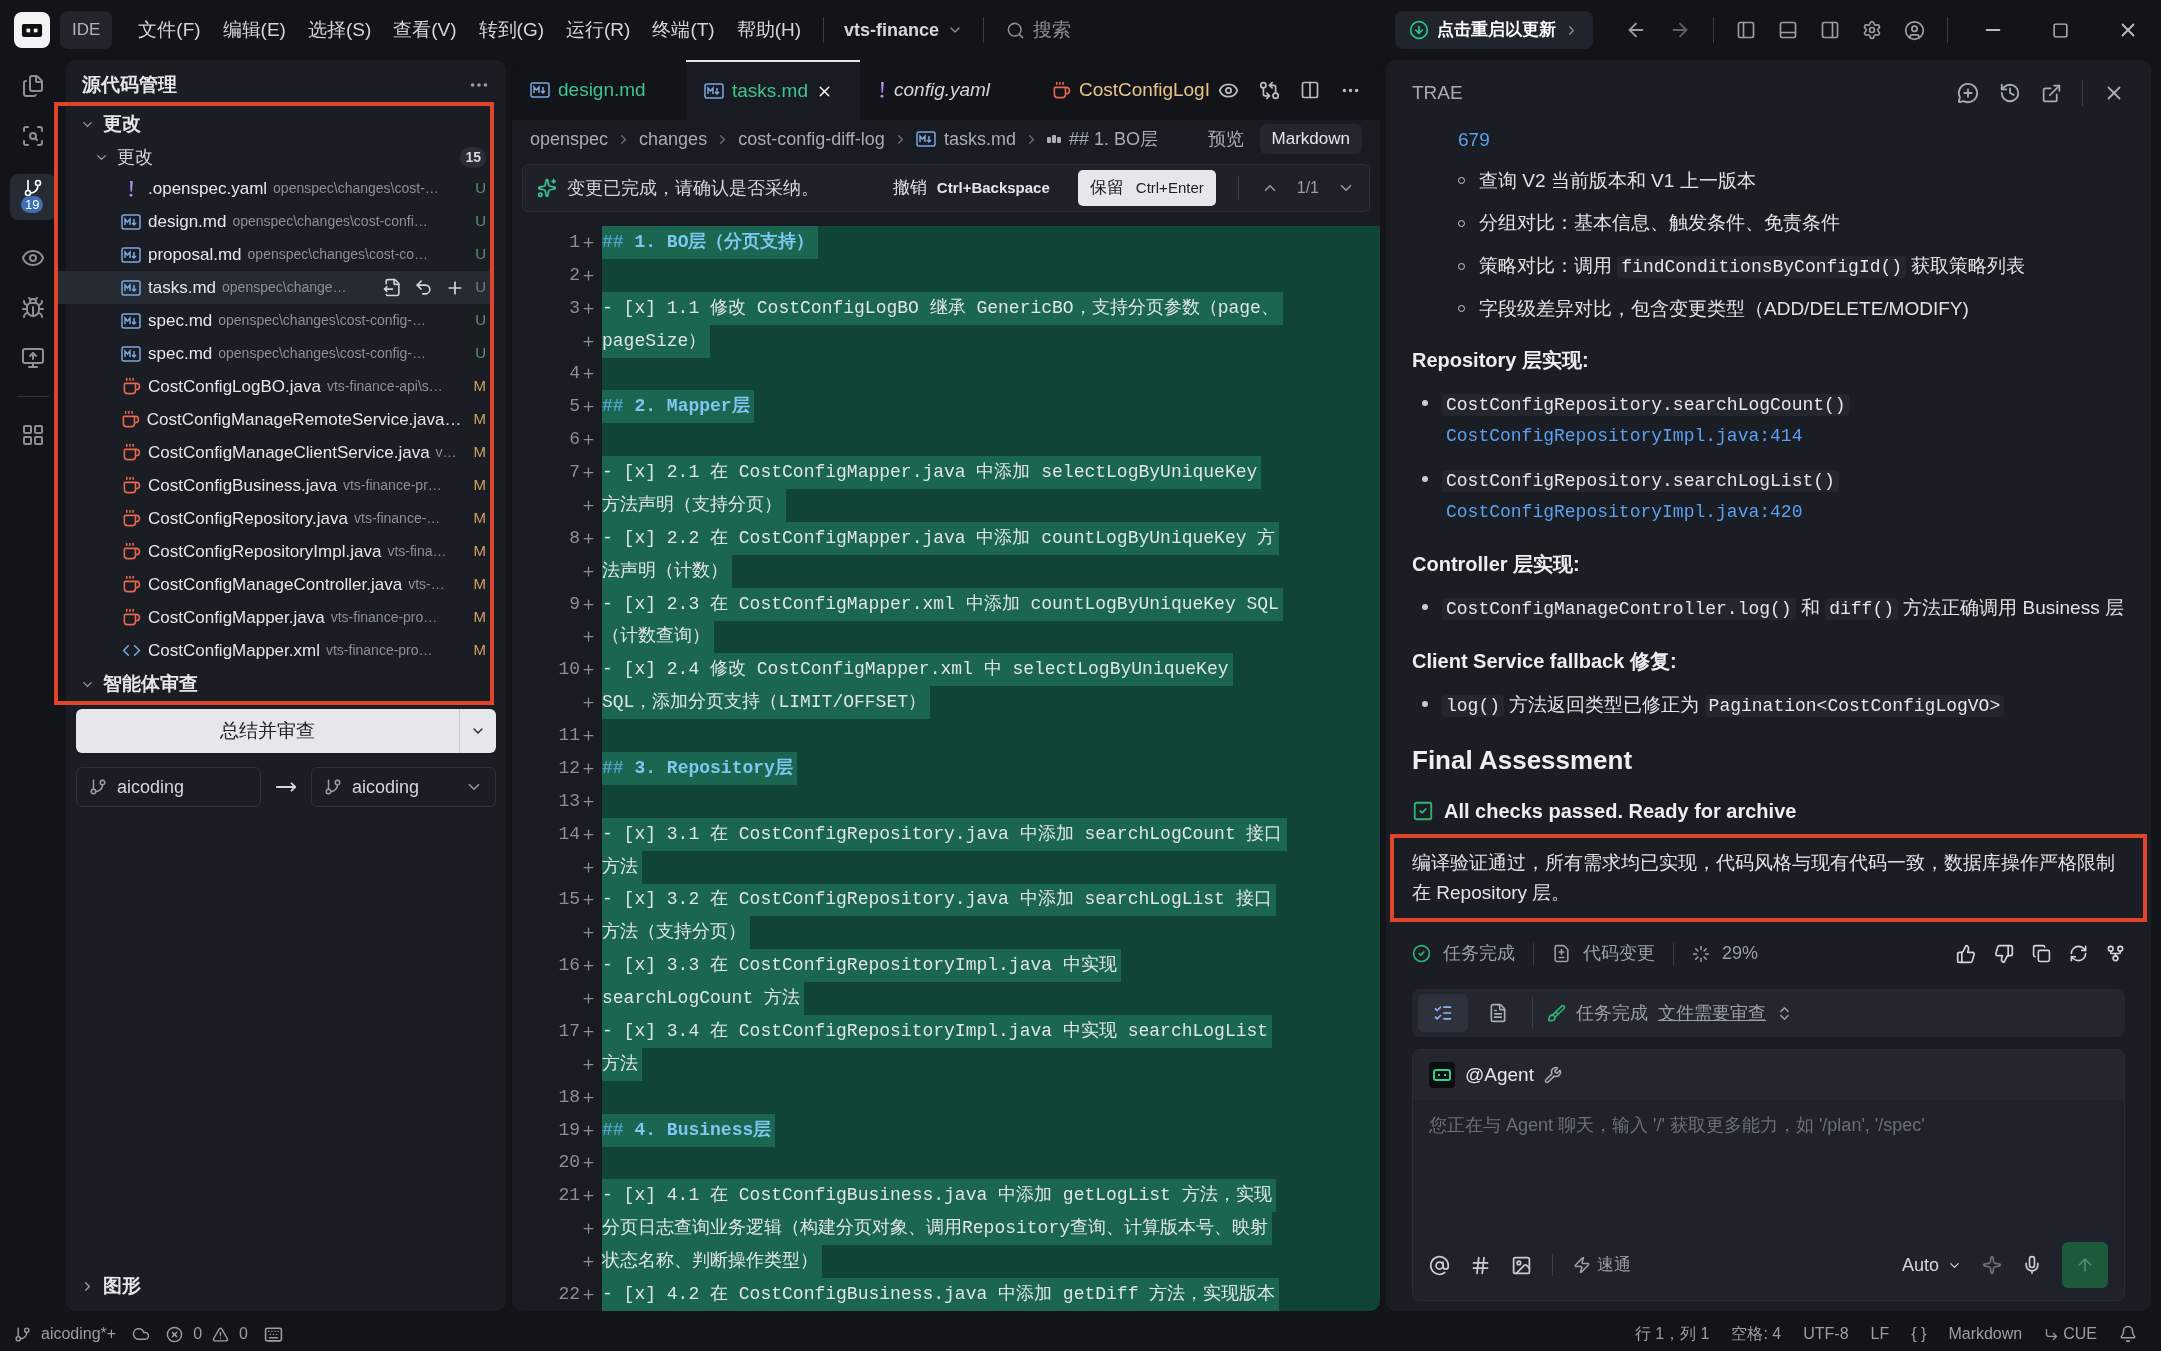  Describe the element at coordinates (274, 617) in the screenshot. I see `file-item: CostConfigMapper.java vts-finance-pro… M` at that location.